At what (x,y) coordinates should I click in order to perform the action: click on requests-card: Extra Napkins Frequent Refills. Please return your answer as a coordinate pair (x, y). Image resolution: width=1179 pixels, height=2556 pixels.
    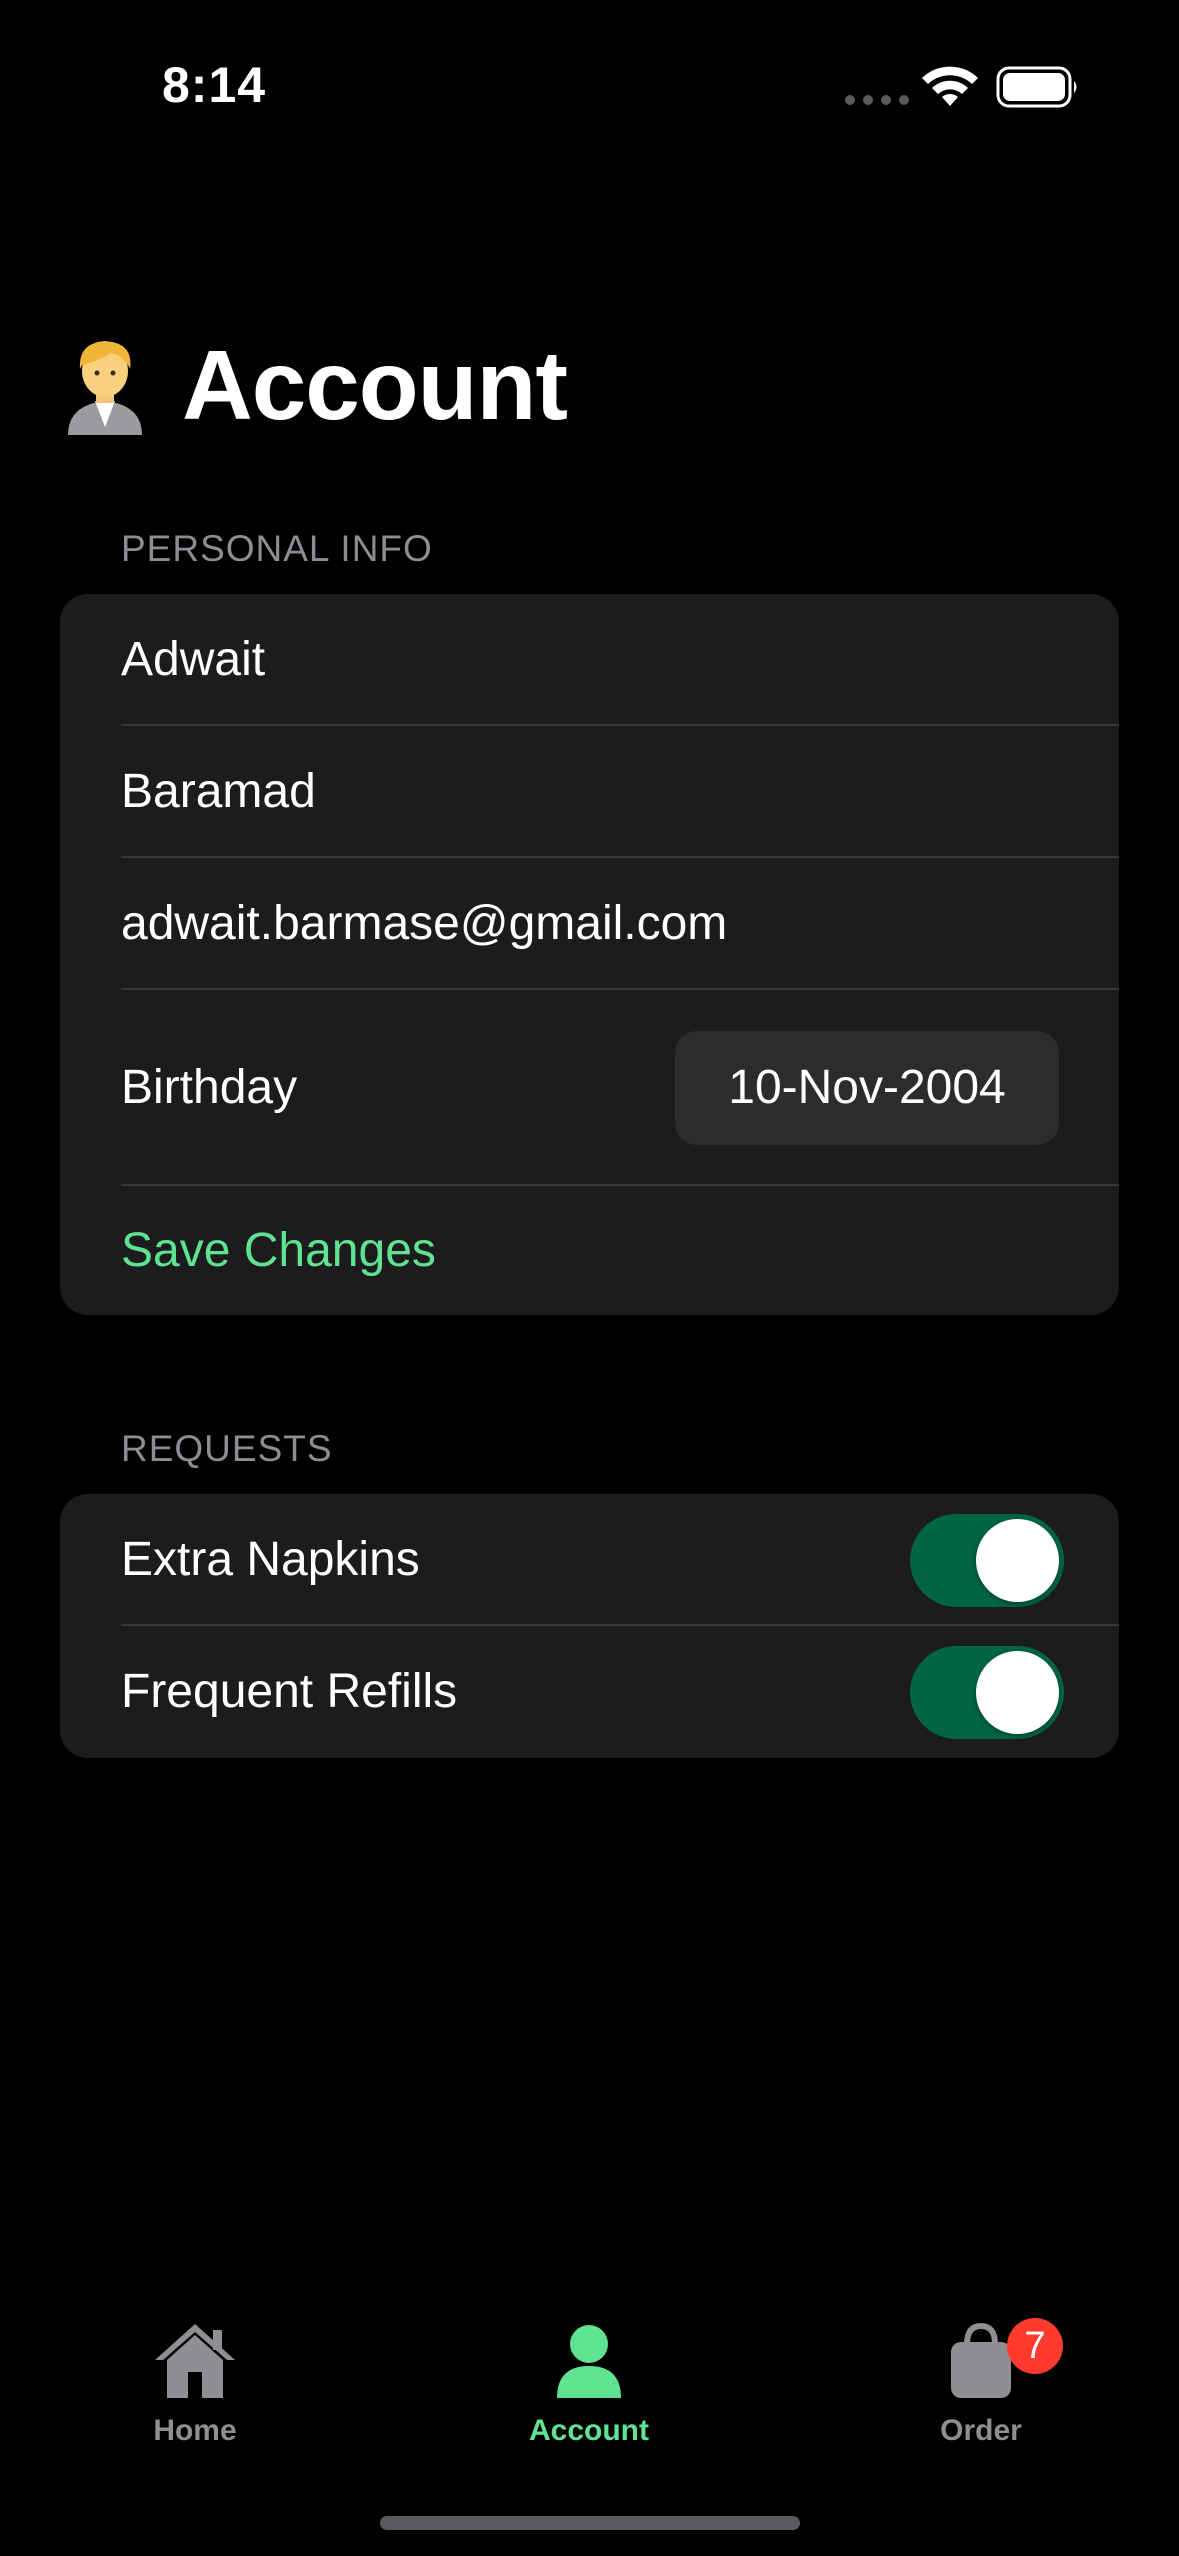
    Looking at the image, I should click on (589, 1626).